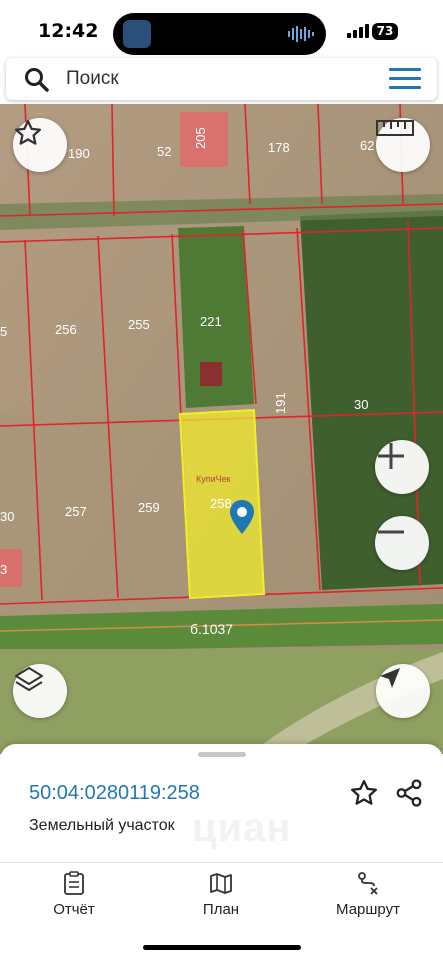 Image resolution: width=443 pixels, height=961 pixels. What do you see at coordinates (102, 825) in the screenshot?
I see `parcel-type: Земельный участок` at bounding box center [102, 825].